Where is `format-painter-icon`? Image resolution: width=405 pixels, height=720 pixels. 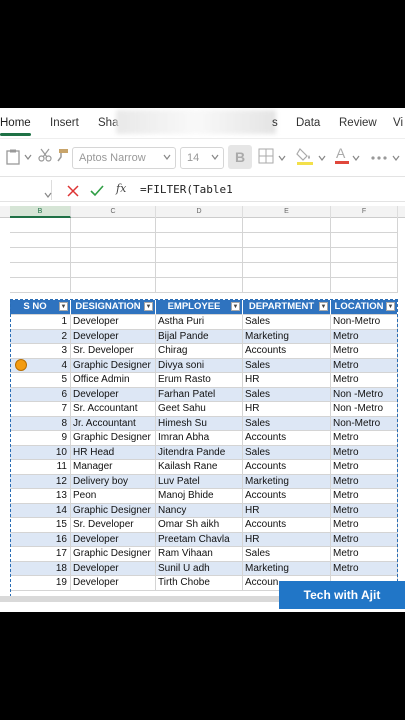 format-painter-icon is located at coordinates (62, 156).